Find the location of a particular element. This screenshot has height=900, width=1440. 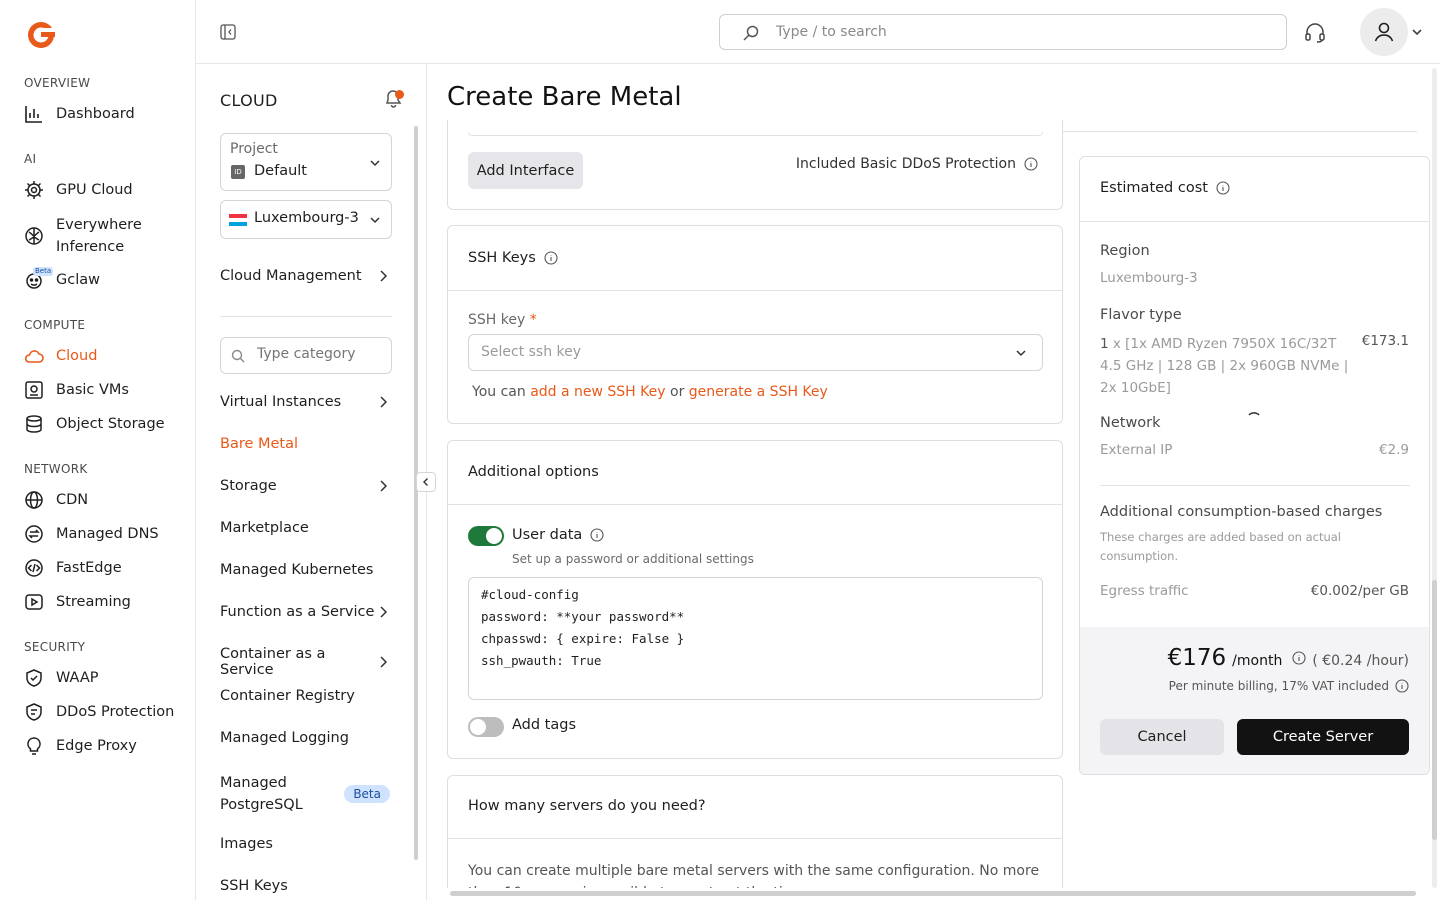

nav-object-storage: Object Storage is located at coordinates (106, 424).